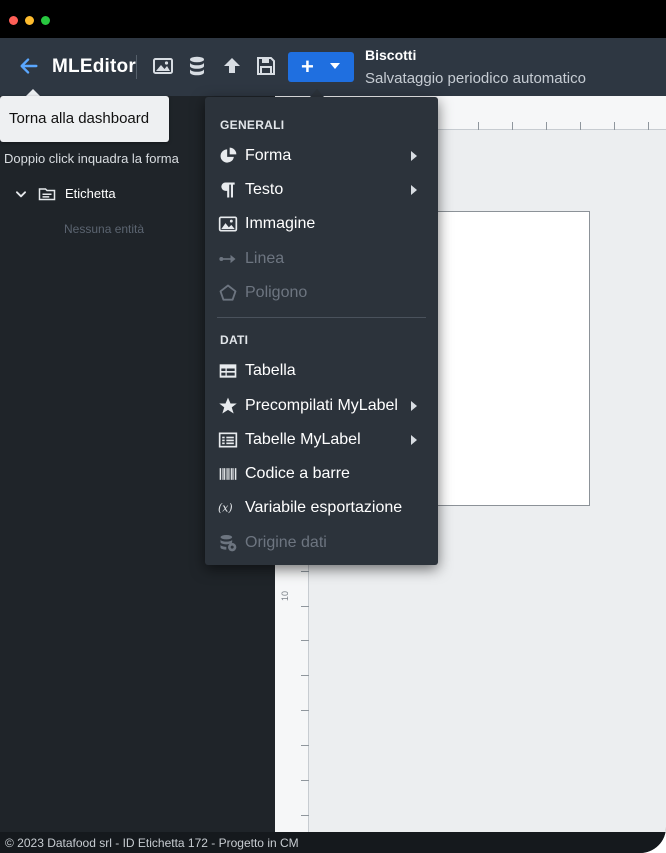  What do you see at coordinates (45, 20) in the screenshot?
I see `window-maximize-button` at bounding box center [45, 20].